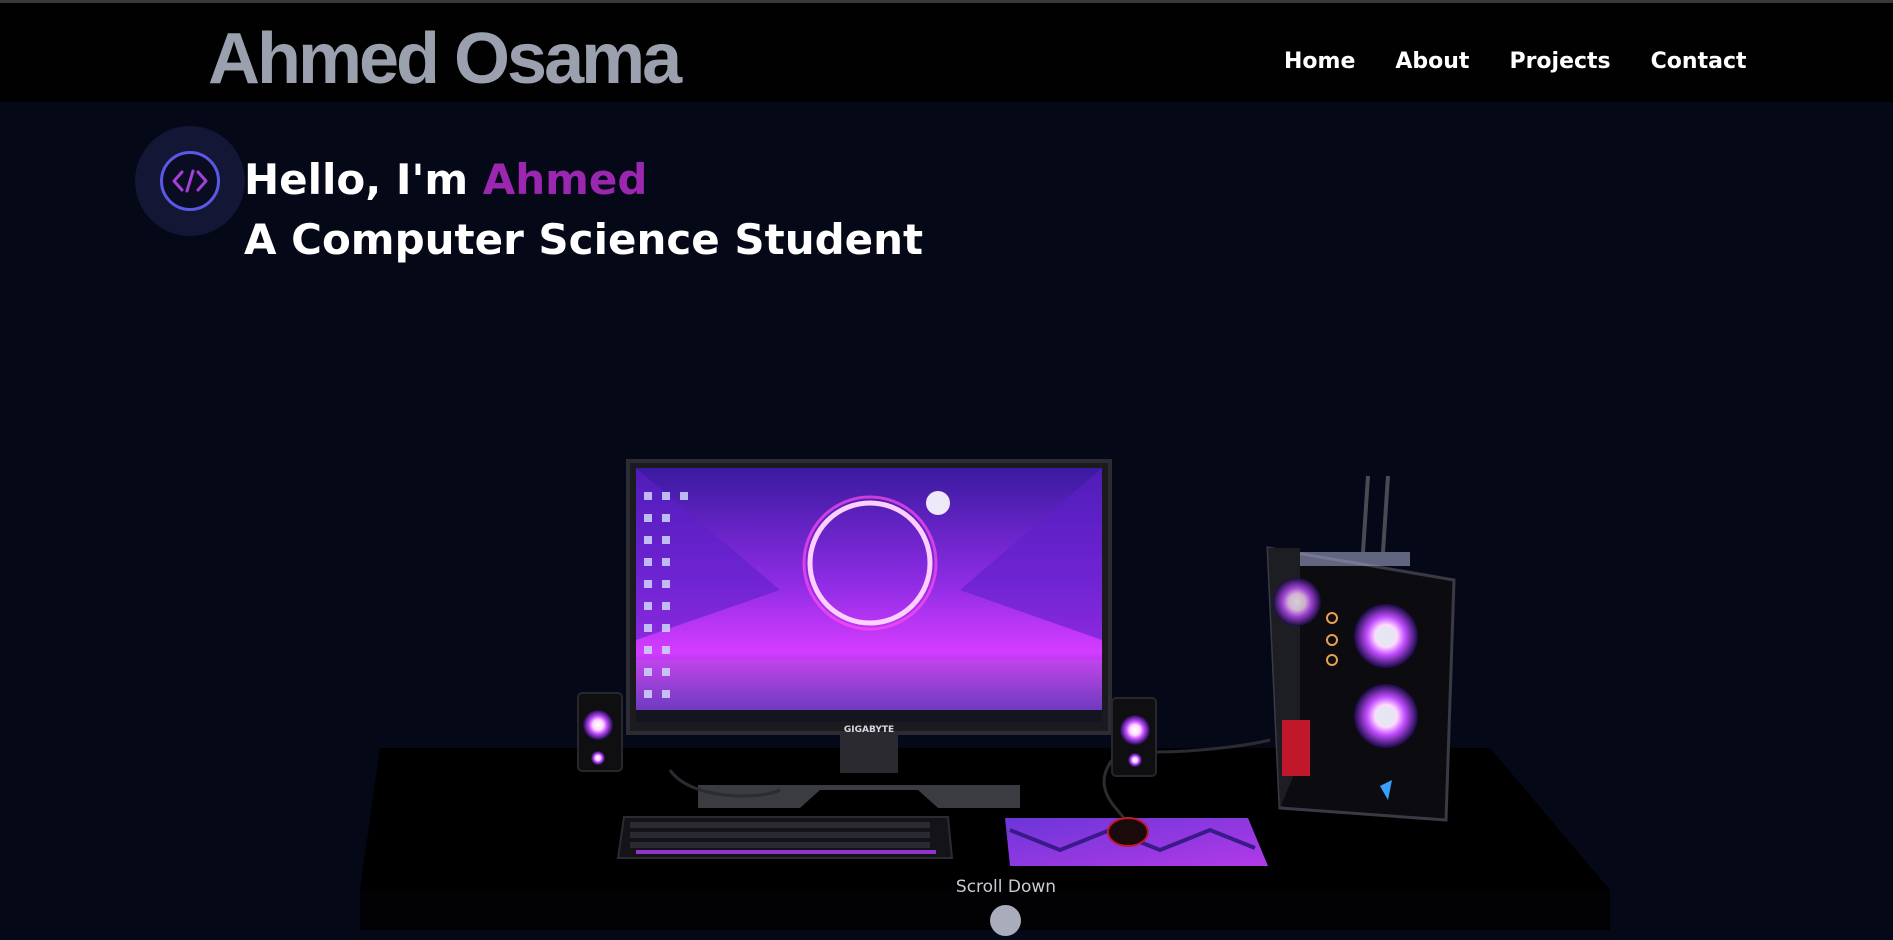 This screenshot has height=940, width=1893. I want to click on pc-aorus-logo, so click(1386, 790).